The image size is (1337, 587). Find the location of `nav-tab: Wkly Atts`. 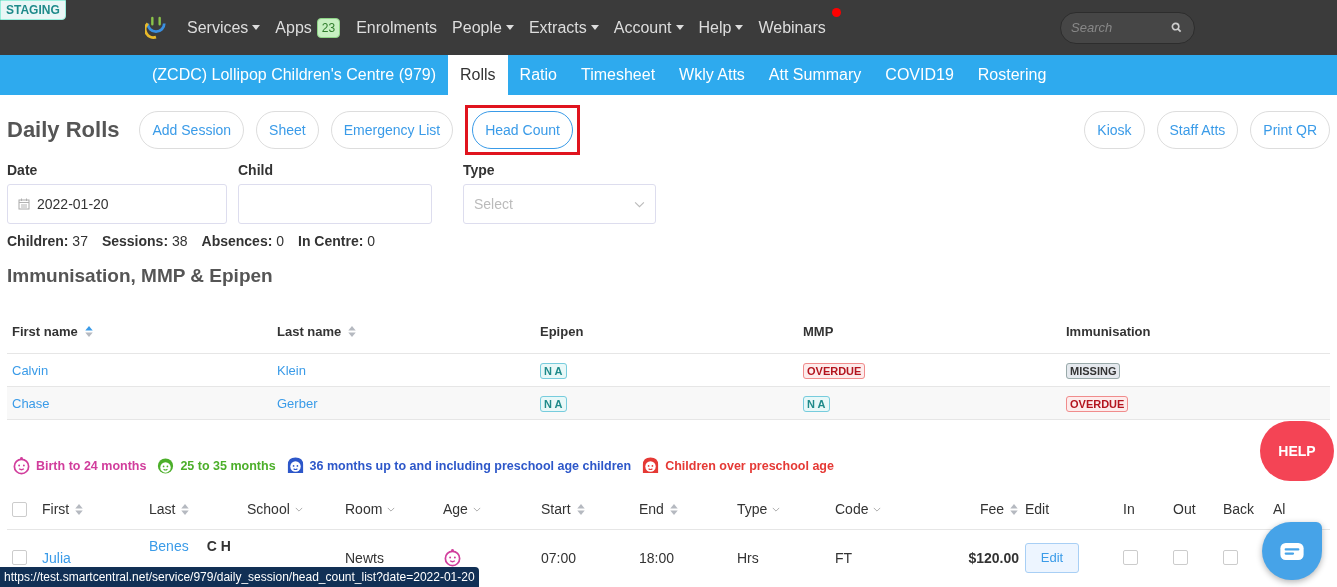

nav-tab: Wkly Atts is located at coordinates (712, 75).